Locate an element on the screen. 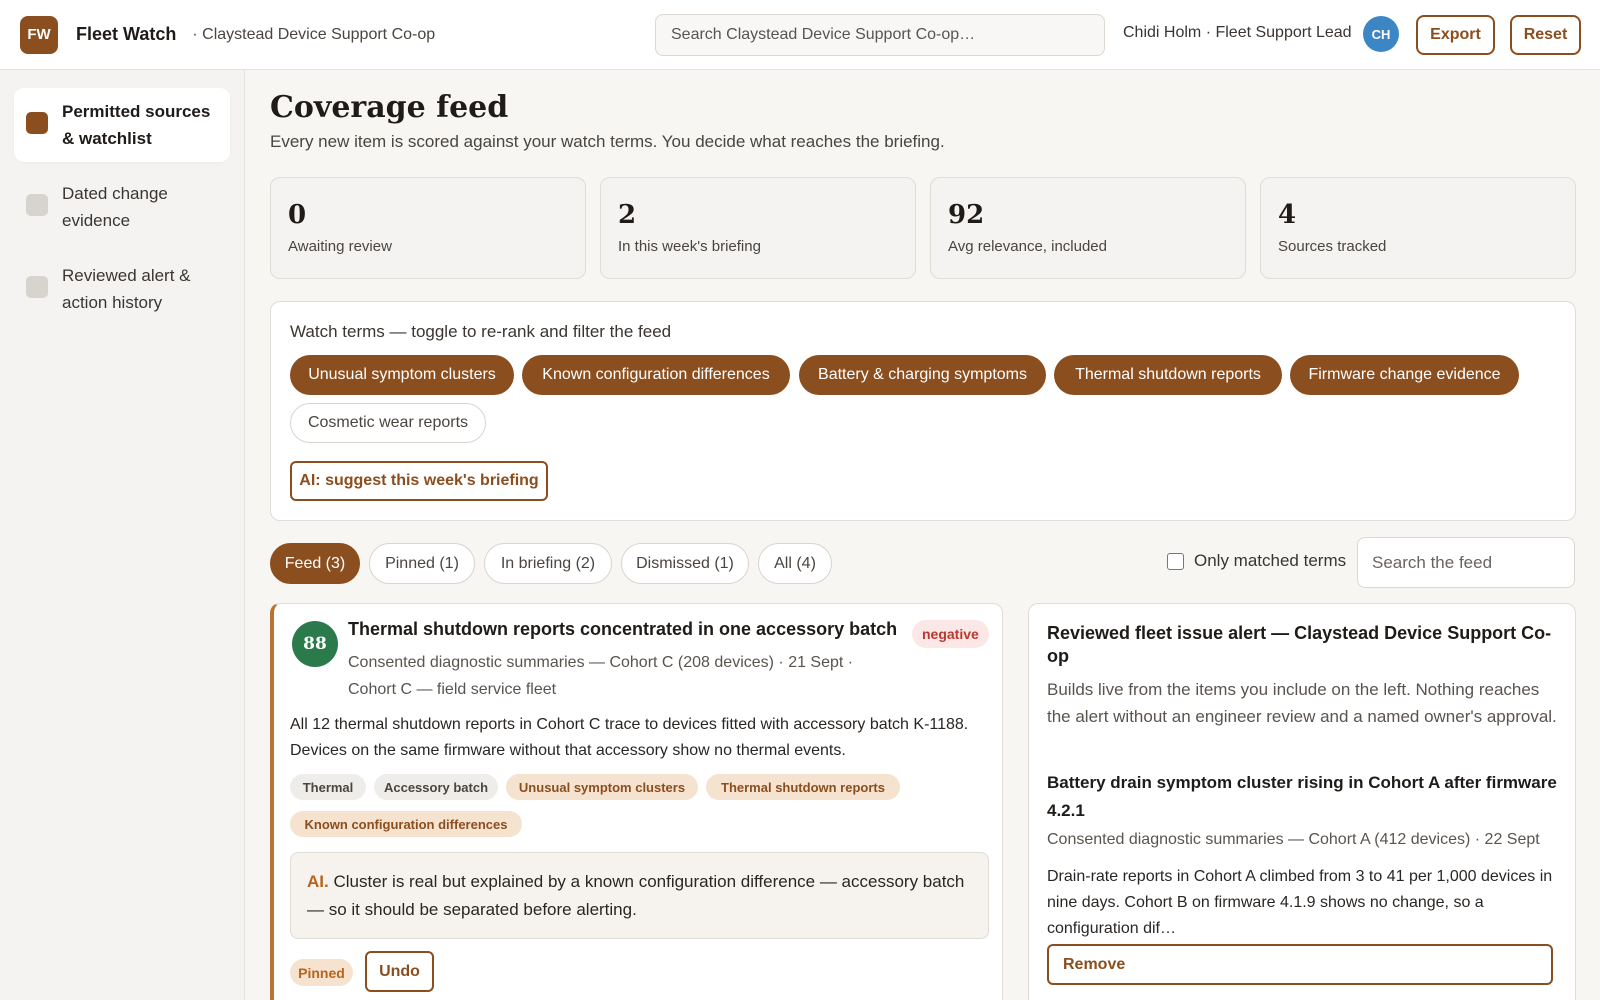  sidebar-item-alert-history: Reviewed alert & action history is located at coordinates (122, 289).